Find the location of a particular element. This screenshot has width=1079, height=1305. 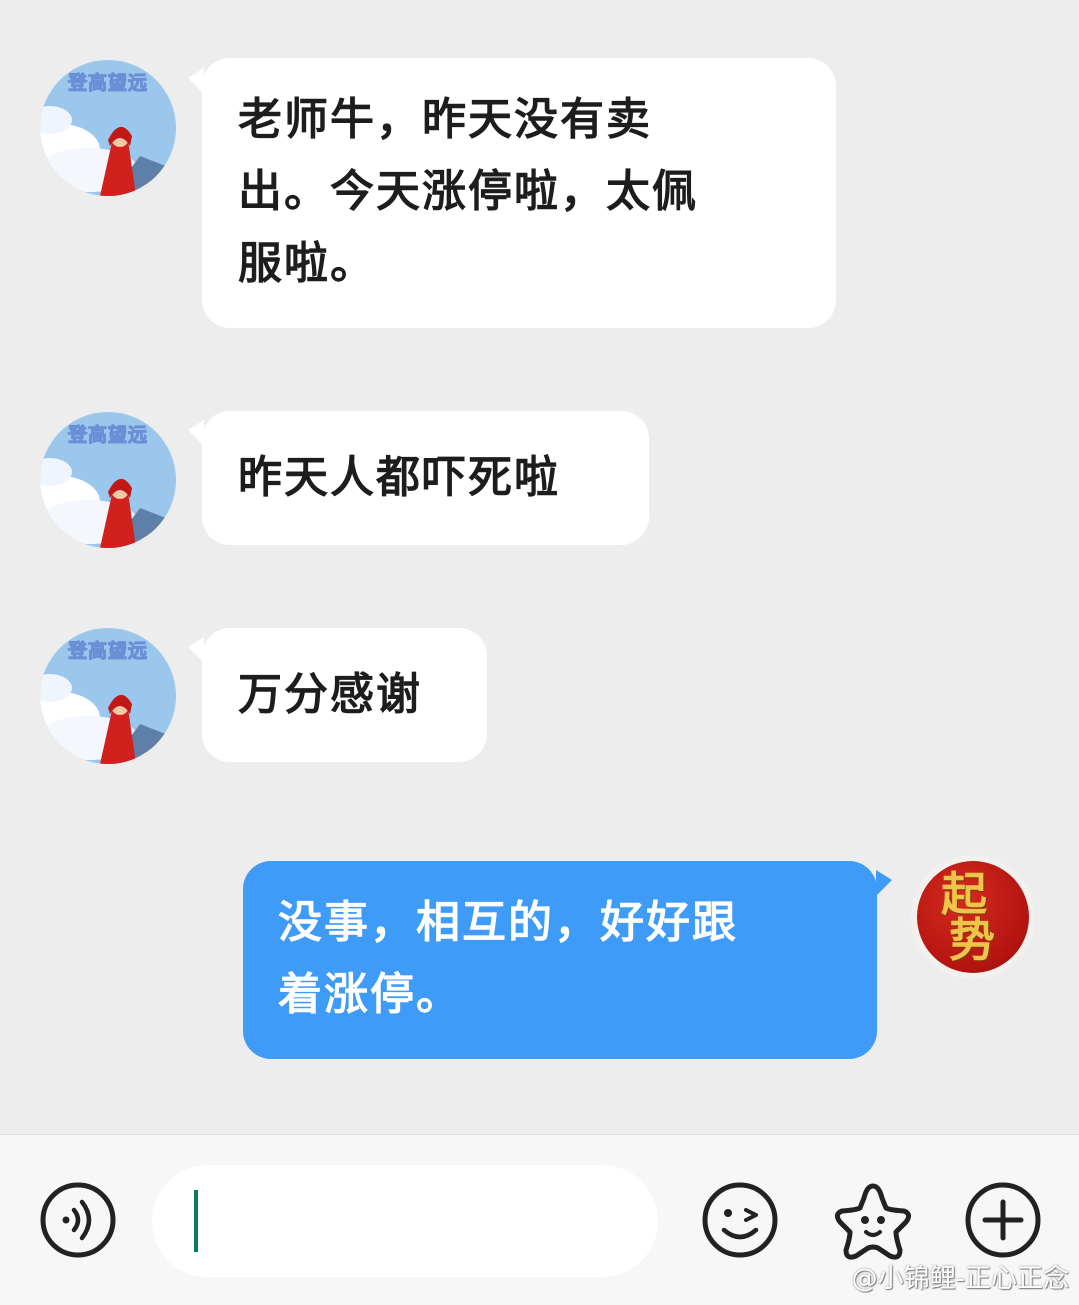

message-line: 服啦。 is located at coordinates (307, 263).